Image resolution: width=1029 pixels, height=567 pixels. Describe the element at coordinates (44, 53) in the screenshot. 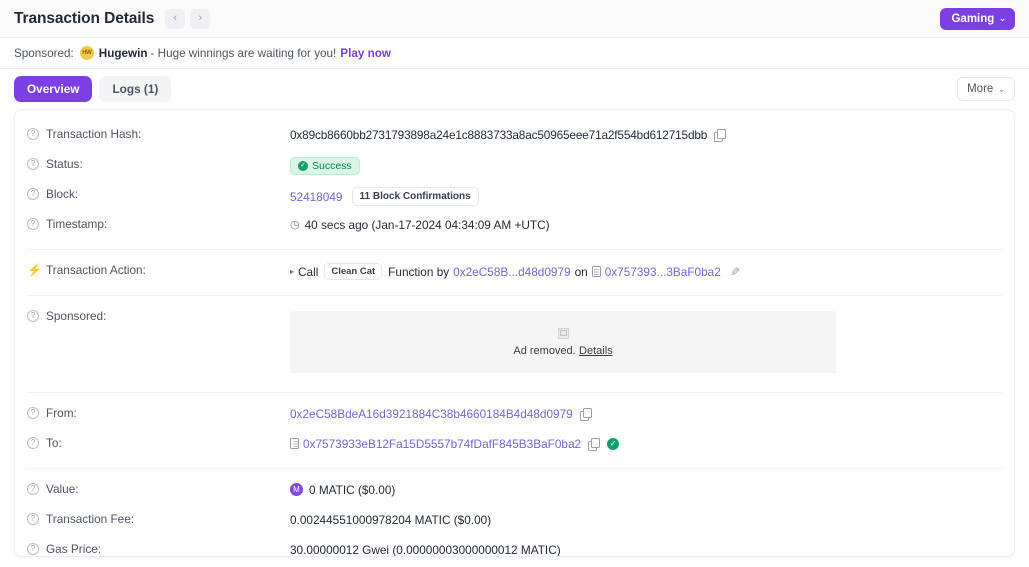

I see `sponsored-label: Sponsored:` at that location.